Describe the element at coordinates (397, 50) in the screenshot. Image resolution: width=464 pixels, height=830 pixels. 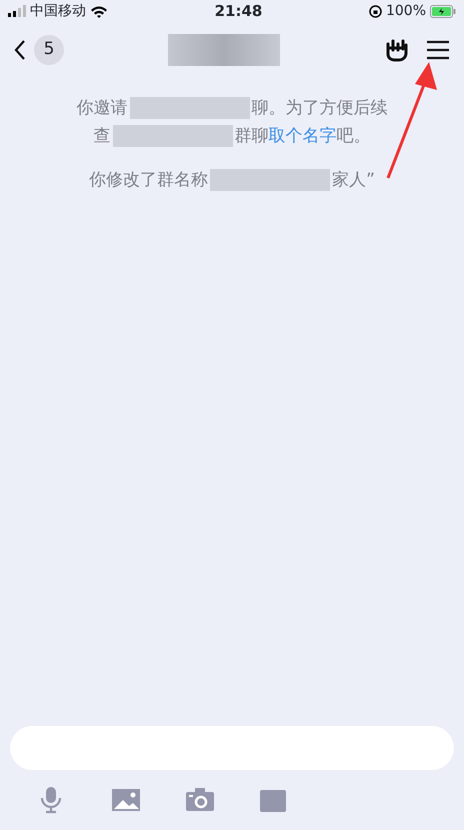
I see `hand-icon` at that location.